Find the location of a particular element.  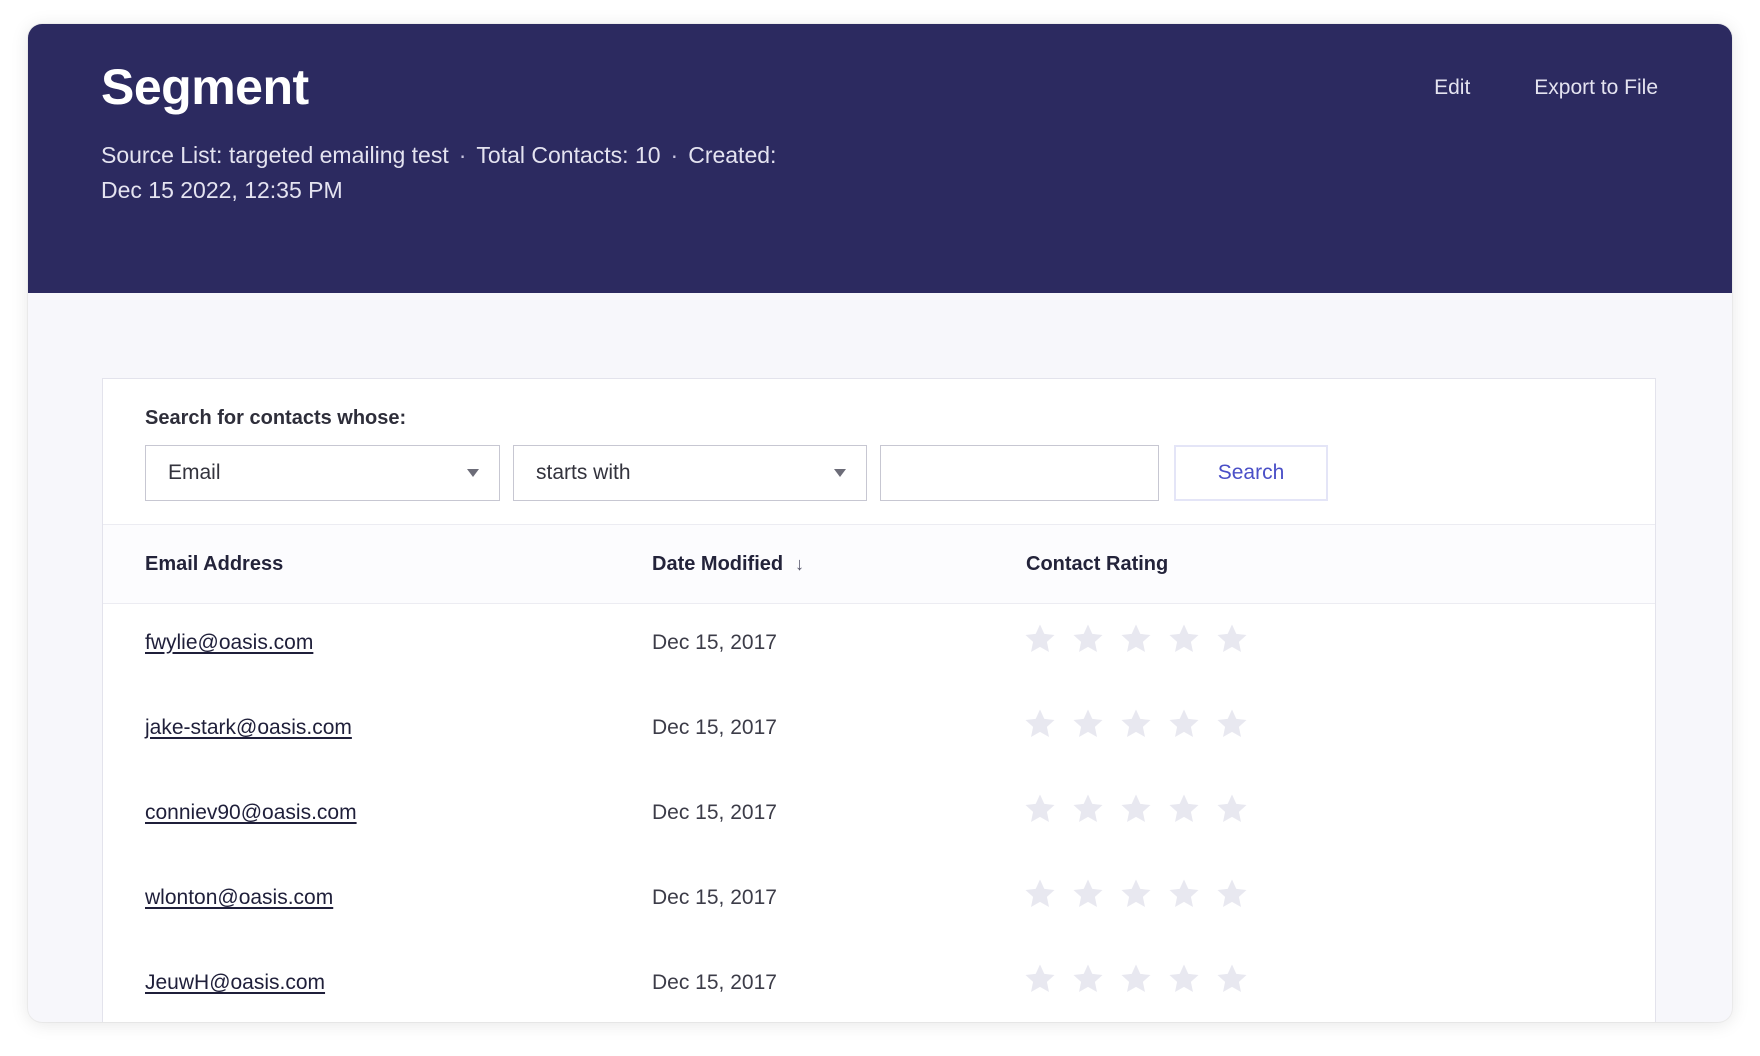

operator-select: starts with is located at coordinates (690, 473).